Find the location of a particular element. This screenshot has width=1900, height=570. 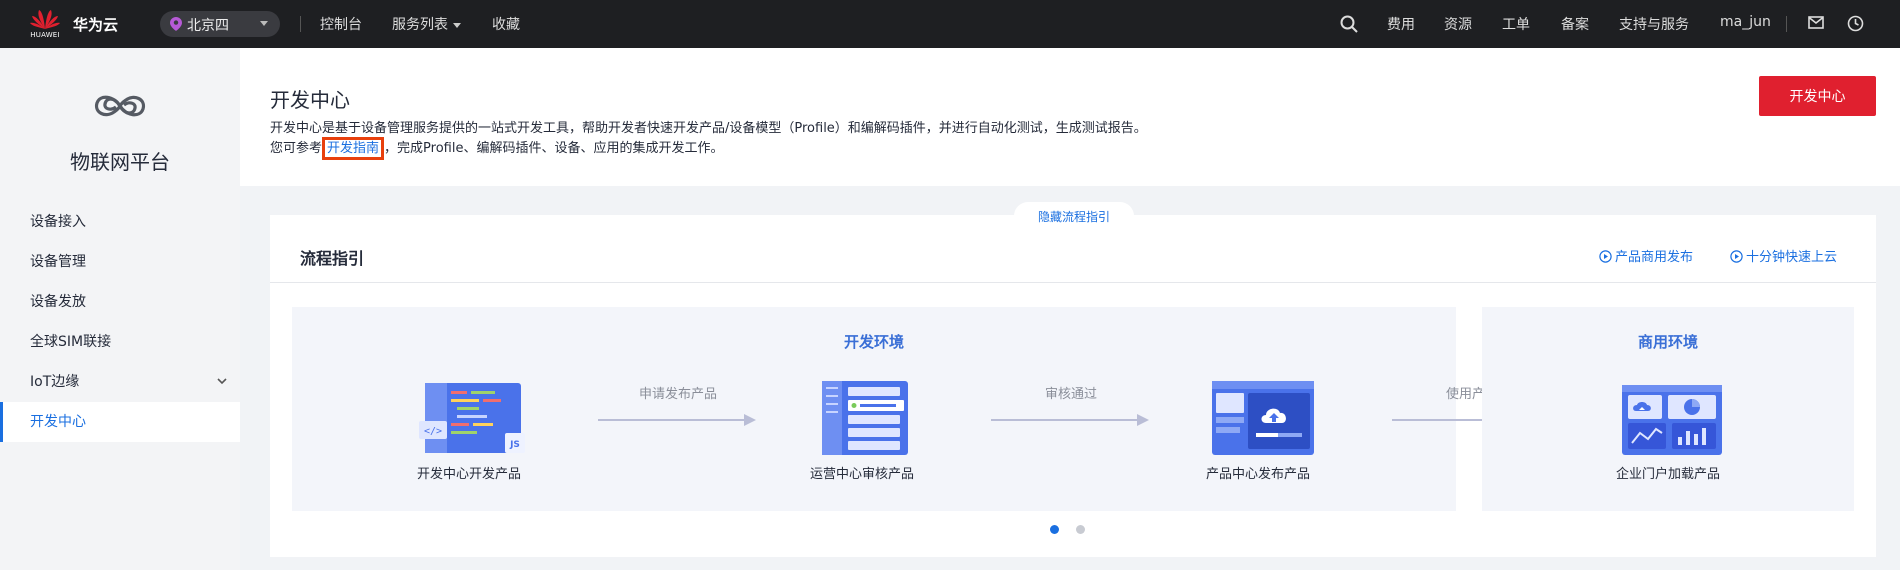

huawei-logo-icon is located at coordinates (45, 19).